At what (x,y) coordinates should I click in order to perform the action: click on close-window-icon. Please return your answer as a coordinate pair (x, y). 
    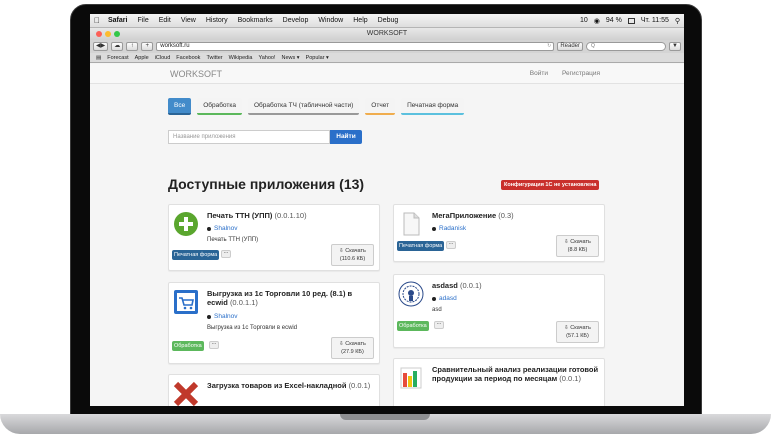
    Looking at the image, I should click on (99, 34).